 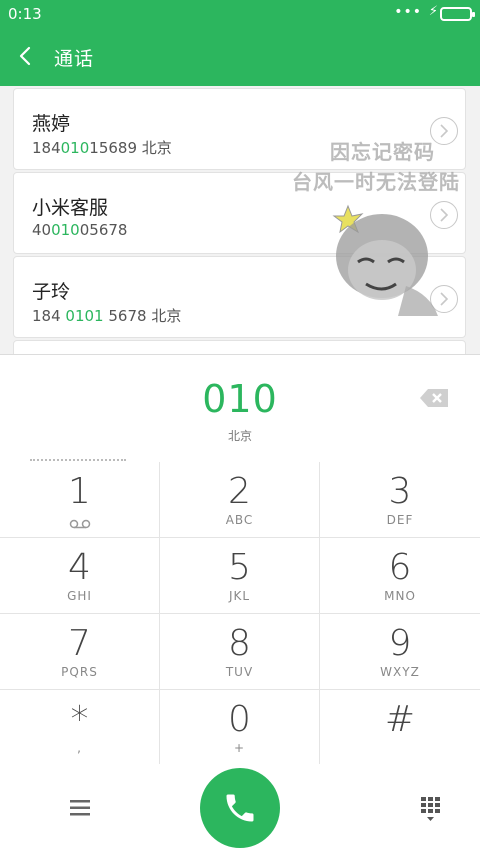 What do you see at coordinates (80, 500) in the screenshot?
I see `key-1: 1` at bounding box center [80, 500].